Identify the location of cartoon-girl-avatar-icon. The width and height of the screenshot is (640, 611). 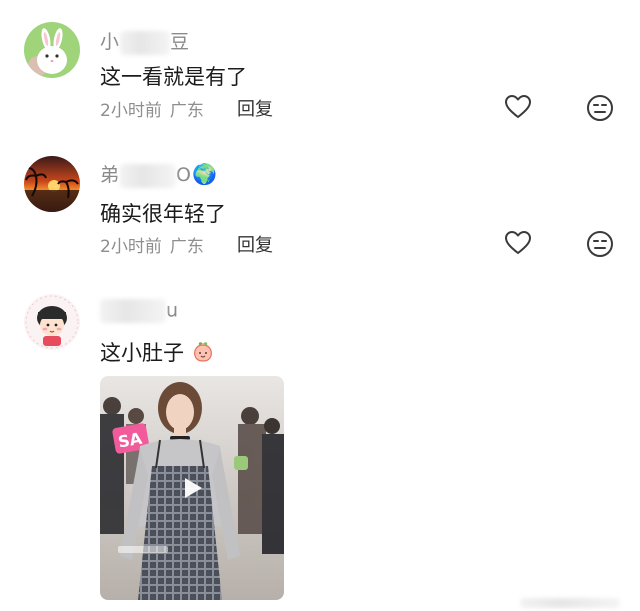
(52, 322).